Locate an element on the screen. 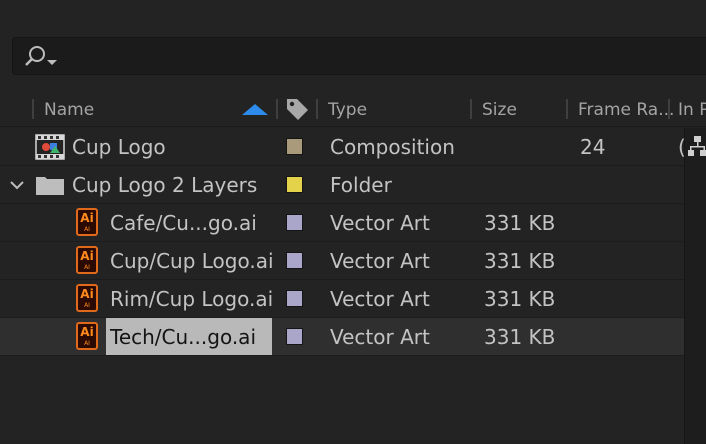  name-column-header: Name is located at coordinates (69, 110).